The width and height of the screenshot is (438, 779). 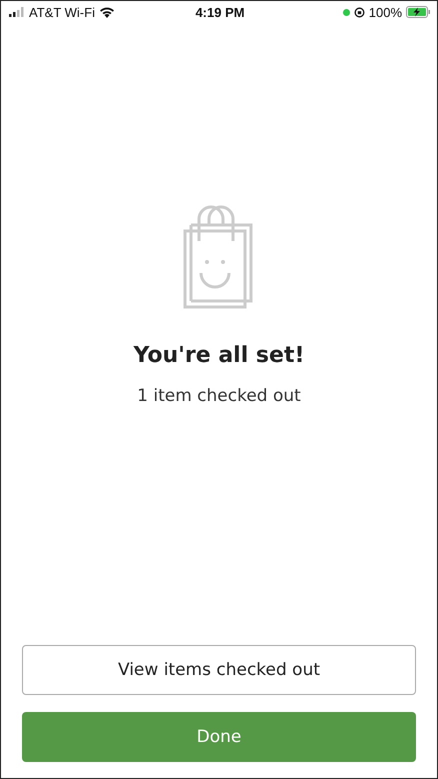 I want to click on carrier-name: AT&T Wi-Fi, so click(x=62, y=12).